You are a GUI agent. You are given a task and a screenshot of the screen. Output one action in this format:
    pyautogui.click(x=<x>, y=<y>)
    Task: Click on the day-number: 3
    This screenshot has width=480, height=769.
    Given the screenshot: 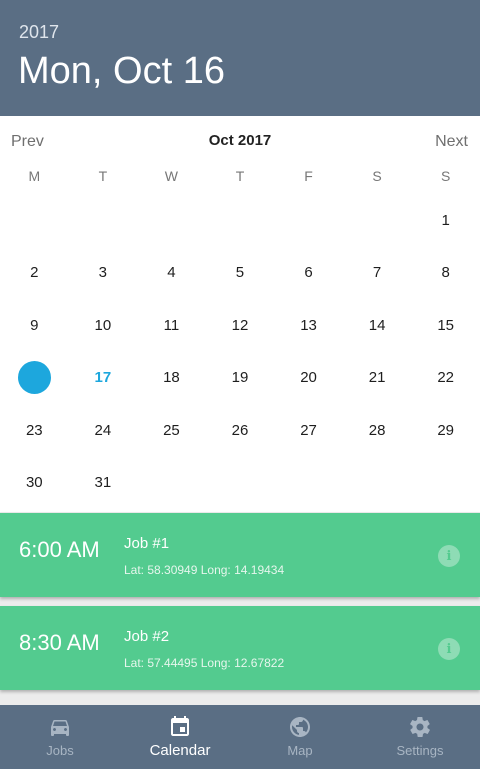 What is the action you would take?
    pyautogui.click(x=103, y=273)
    